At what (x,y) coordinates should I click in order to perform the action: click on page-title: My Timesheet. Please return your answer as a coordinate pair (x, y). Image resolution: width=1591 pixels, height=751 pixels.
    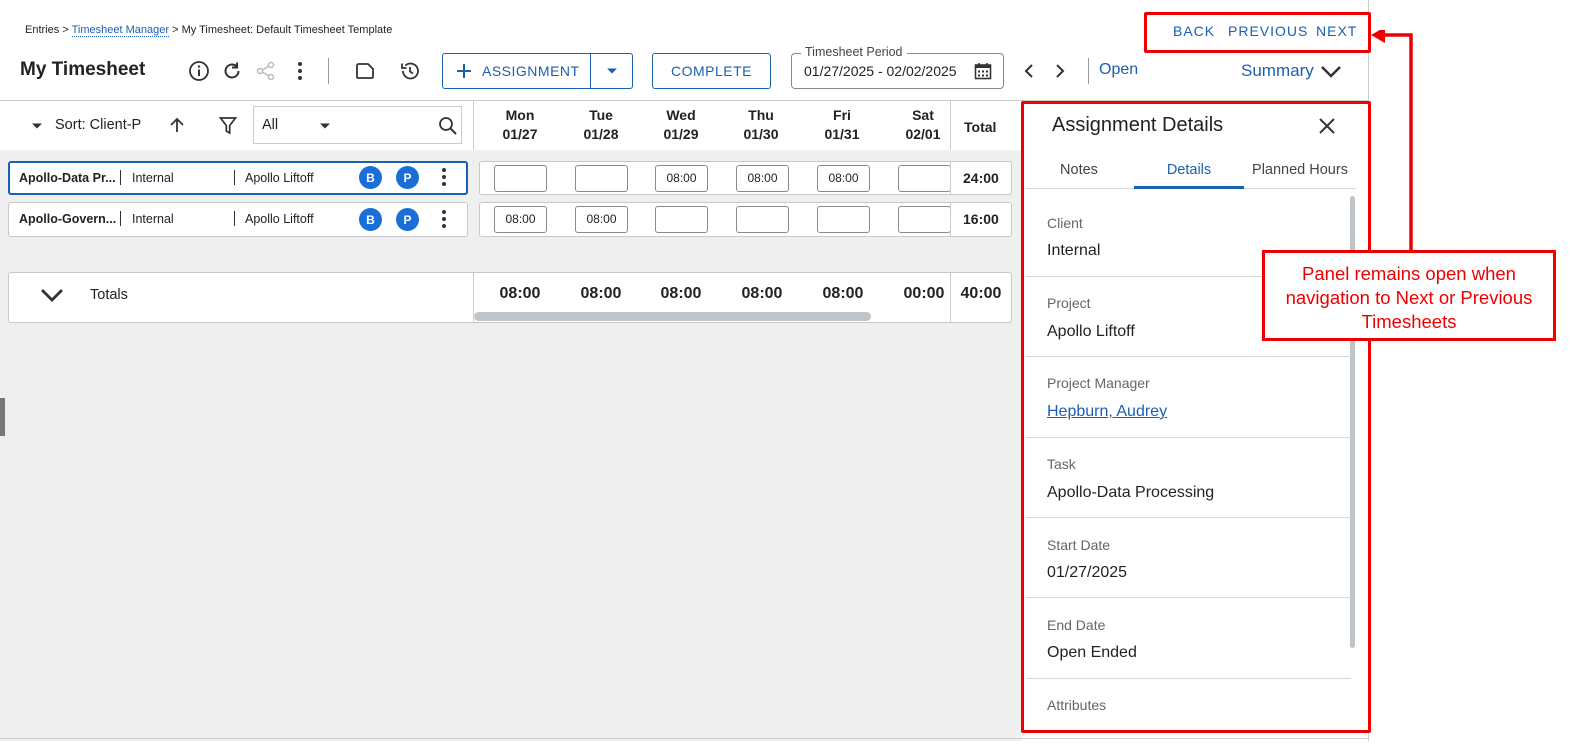
    Looking at the image, I should click on (83, 69).